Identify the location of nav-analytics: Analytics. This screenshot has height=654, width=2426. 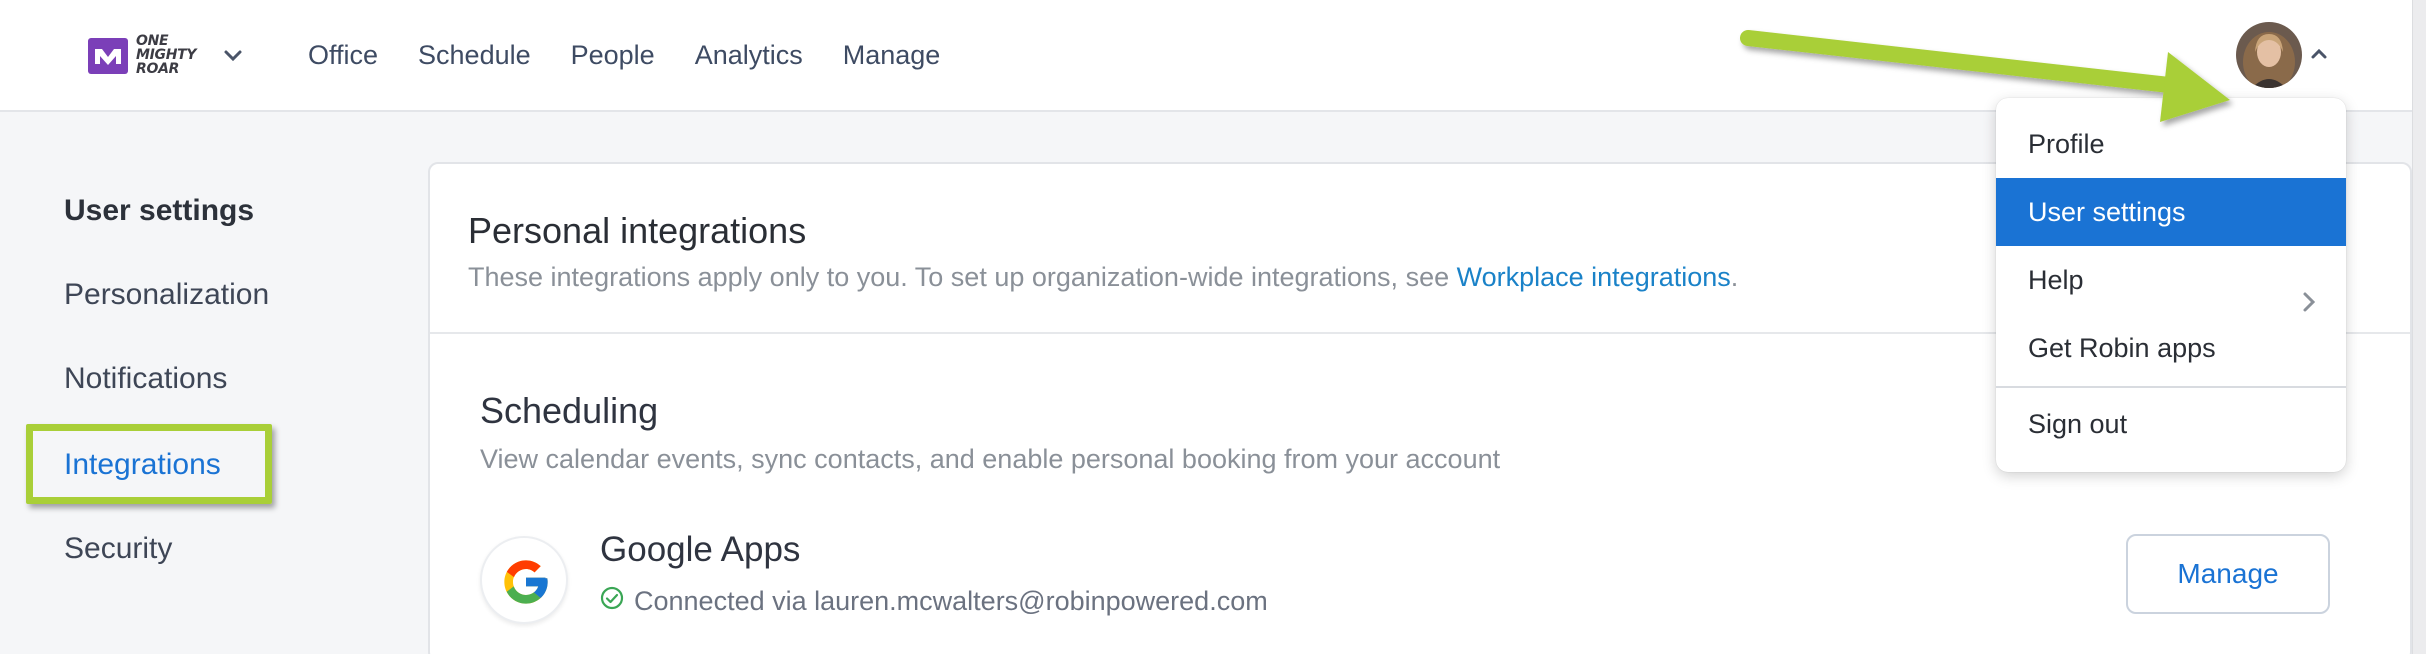
(749, 55).